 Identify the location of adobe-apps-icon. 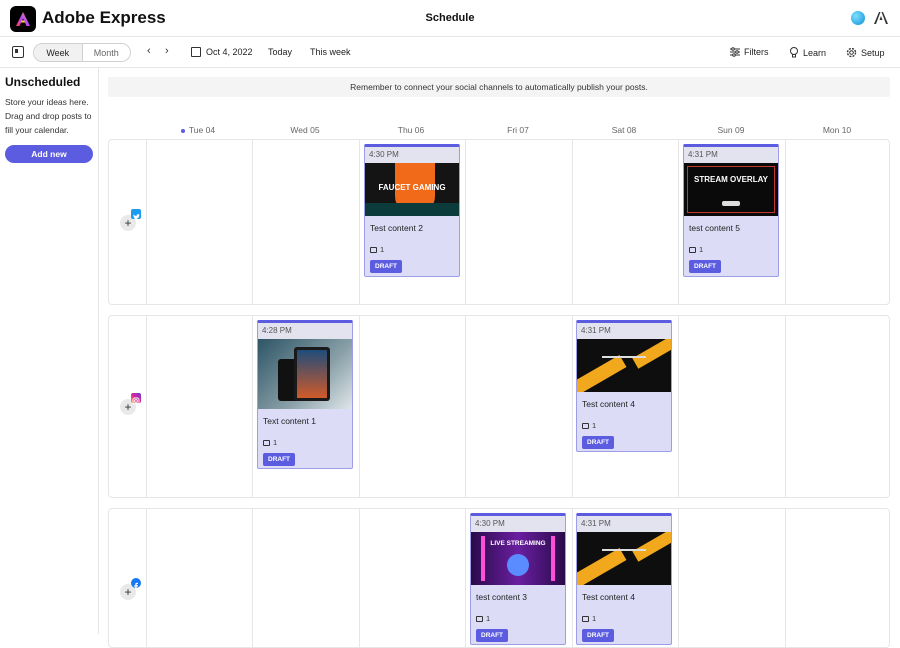
(881, 18).